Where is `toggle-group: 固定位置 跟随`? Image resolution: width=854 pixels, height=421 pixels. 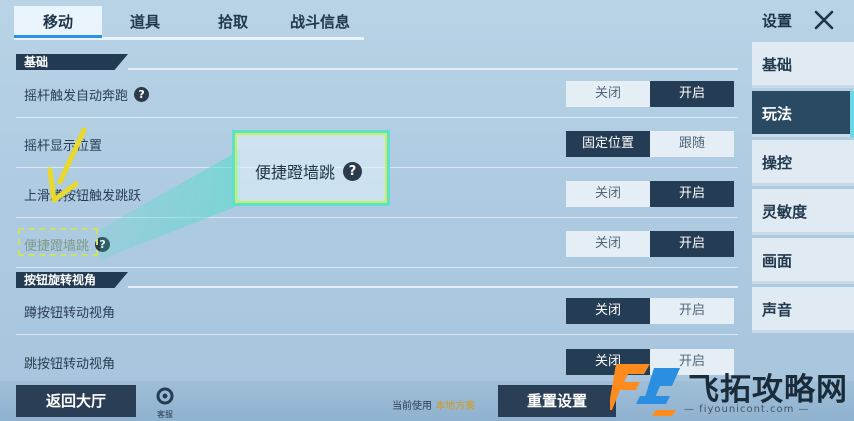 toggle-group: 固定位置 跟随 is located at coordinates (650, 144).